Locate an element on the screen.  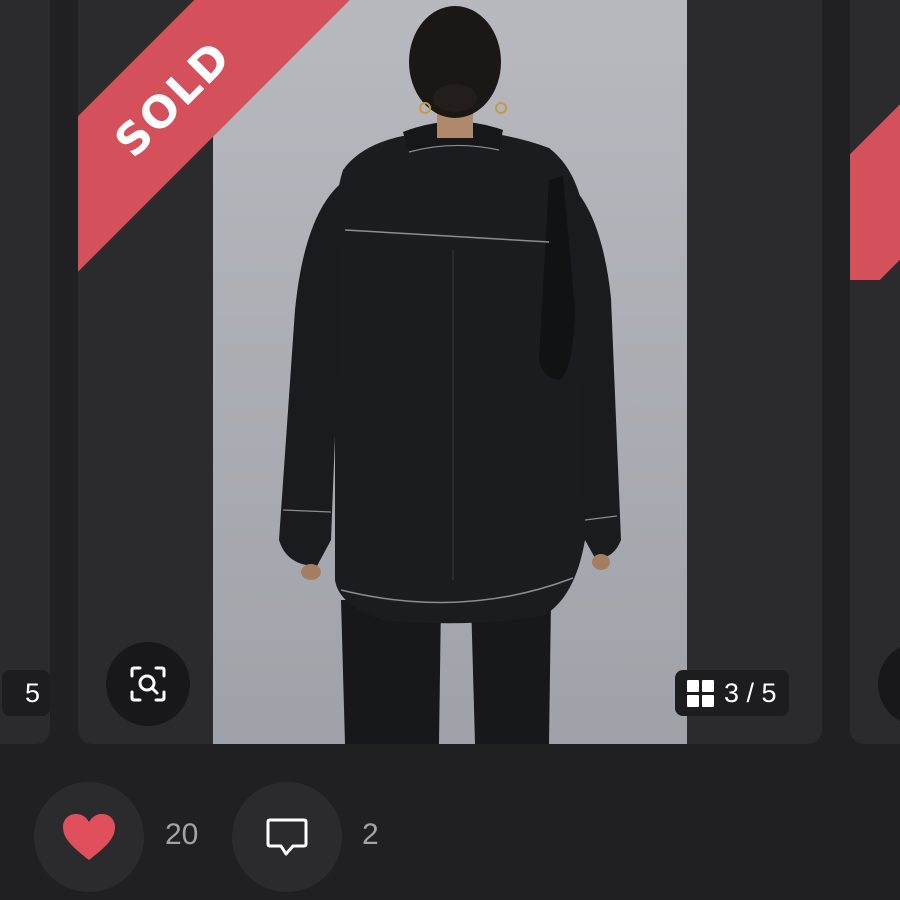
comment-button is located at coordinates (287, 837).